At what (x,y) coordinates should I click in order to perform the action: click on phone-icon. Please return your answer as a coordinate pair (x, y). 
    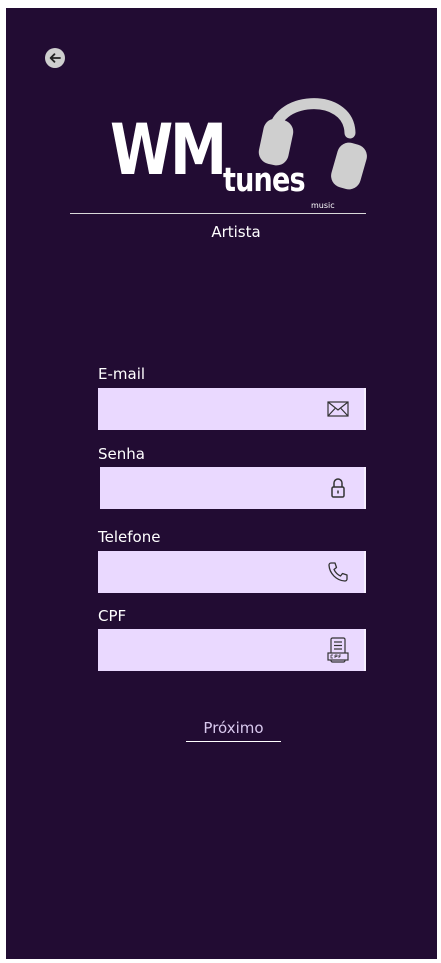
    Looking at the image, I should click on (338, 572).